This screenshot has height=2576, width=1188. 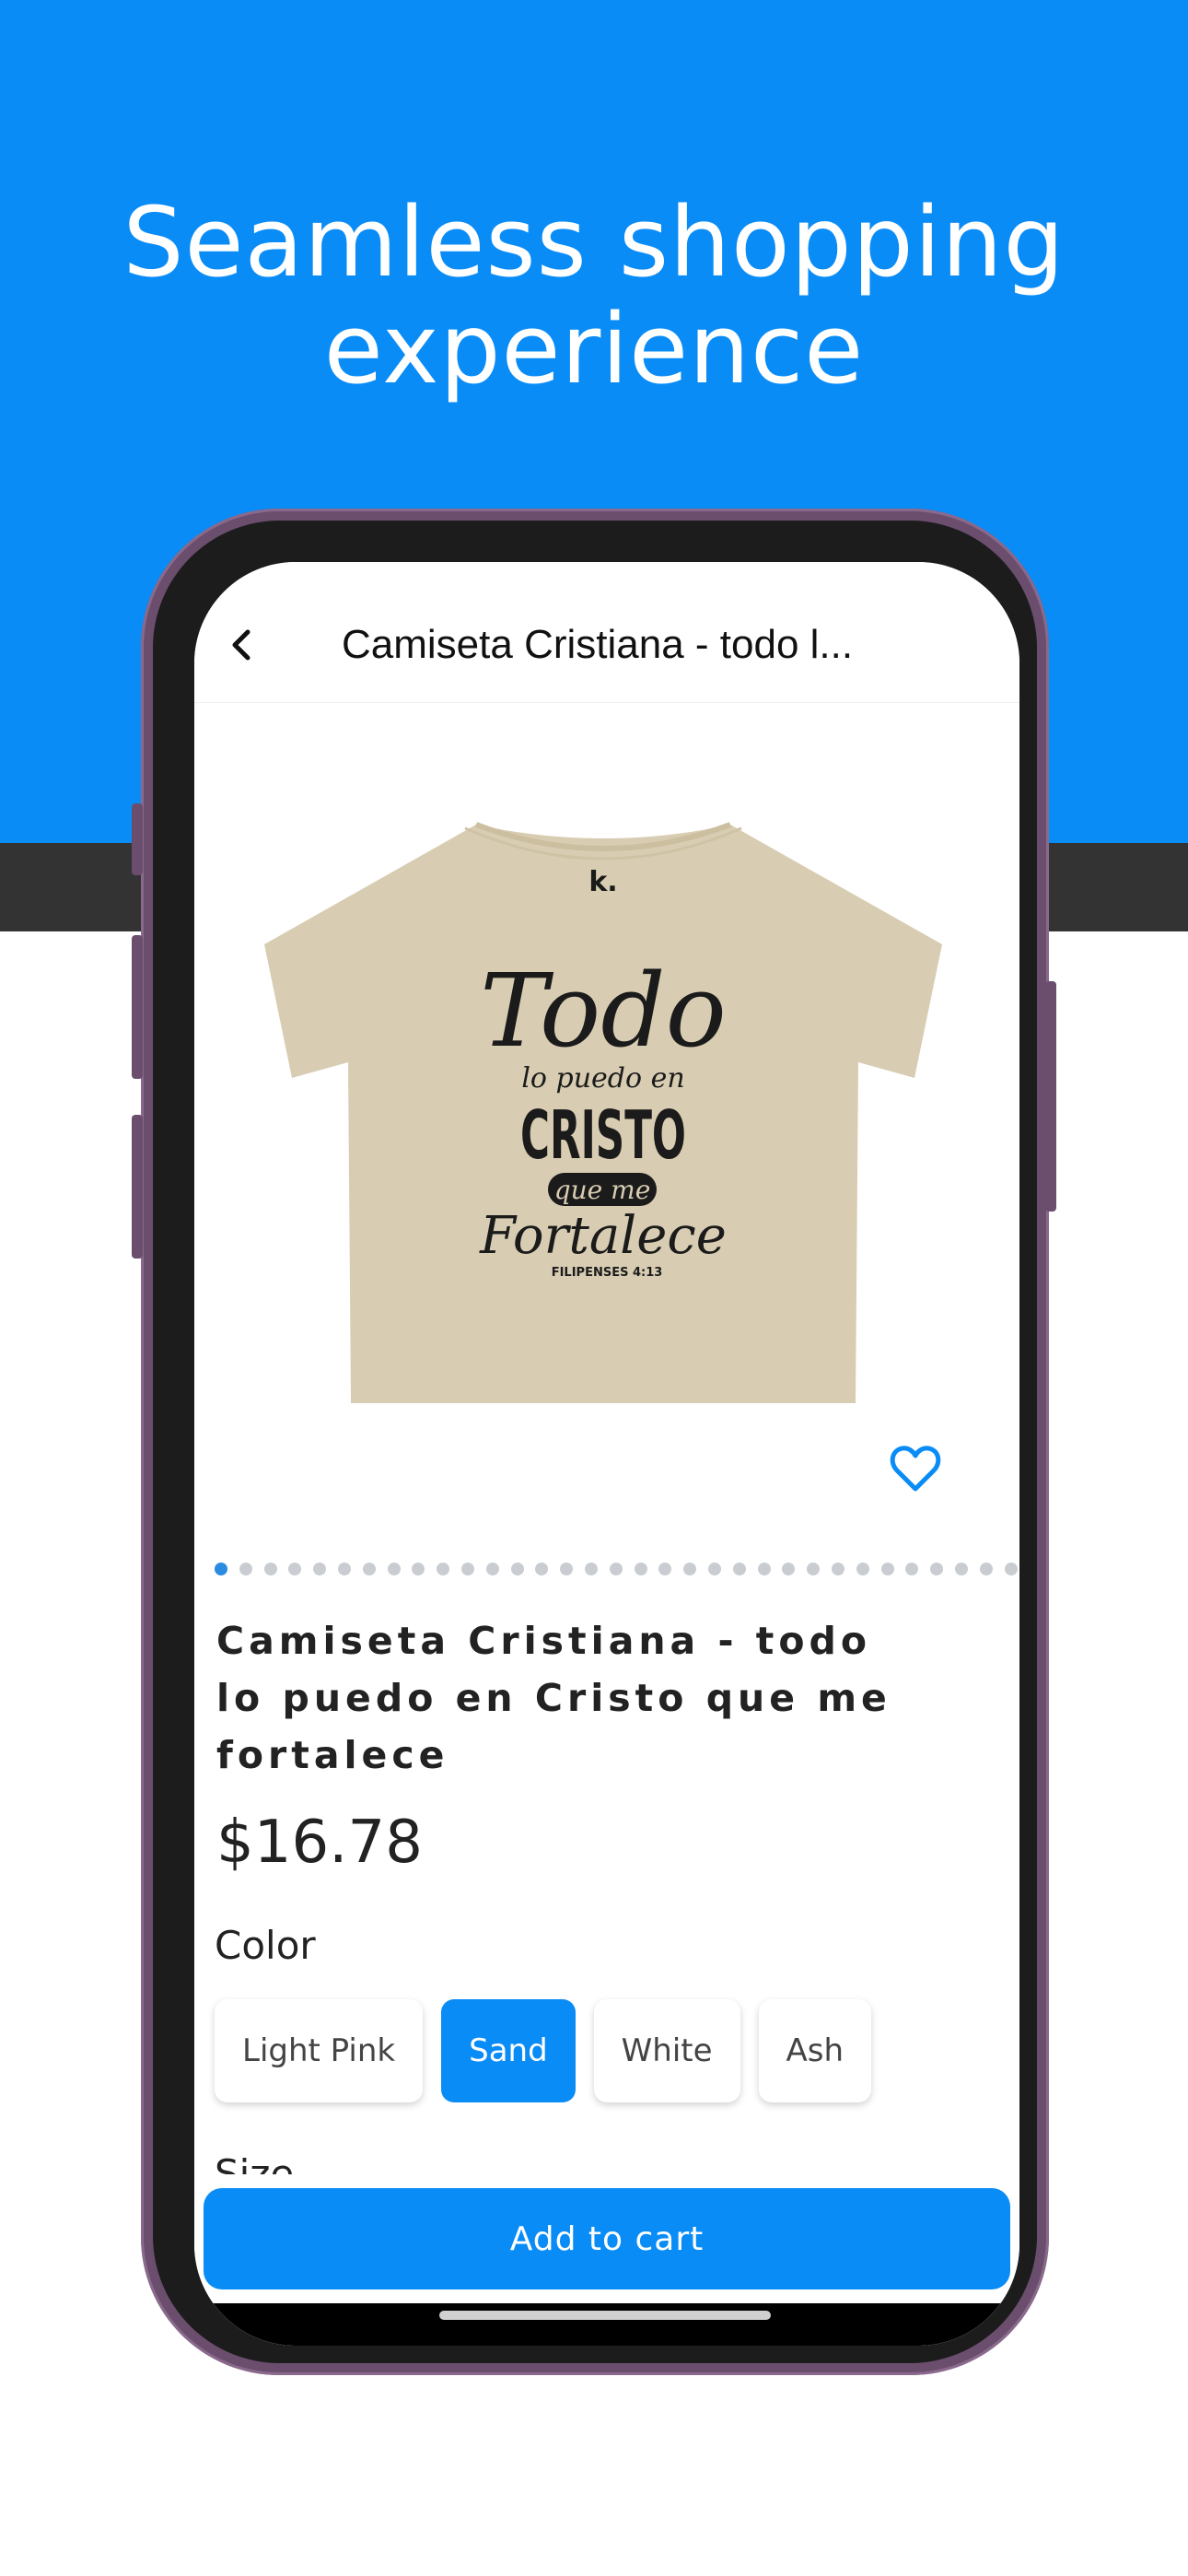 What do you see at coordinates (607, 2238) in the screenshot?
I see `add-to-cart-button: Add to cart` at bounding box center [607, 2238].